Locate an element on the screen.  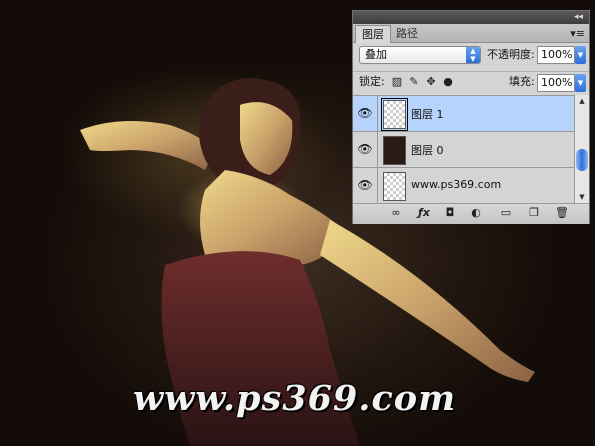
adjustment-layer-icon: ◐ is located at coordinates (476, 213).